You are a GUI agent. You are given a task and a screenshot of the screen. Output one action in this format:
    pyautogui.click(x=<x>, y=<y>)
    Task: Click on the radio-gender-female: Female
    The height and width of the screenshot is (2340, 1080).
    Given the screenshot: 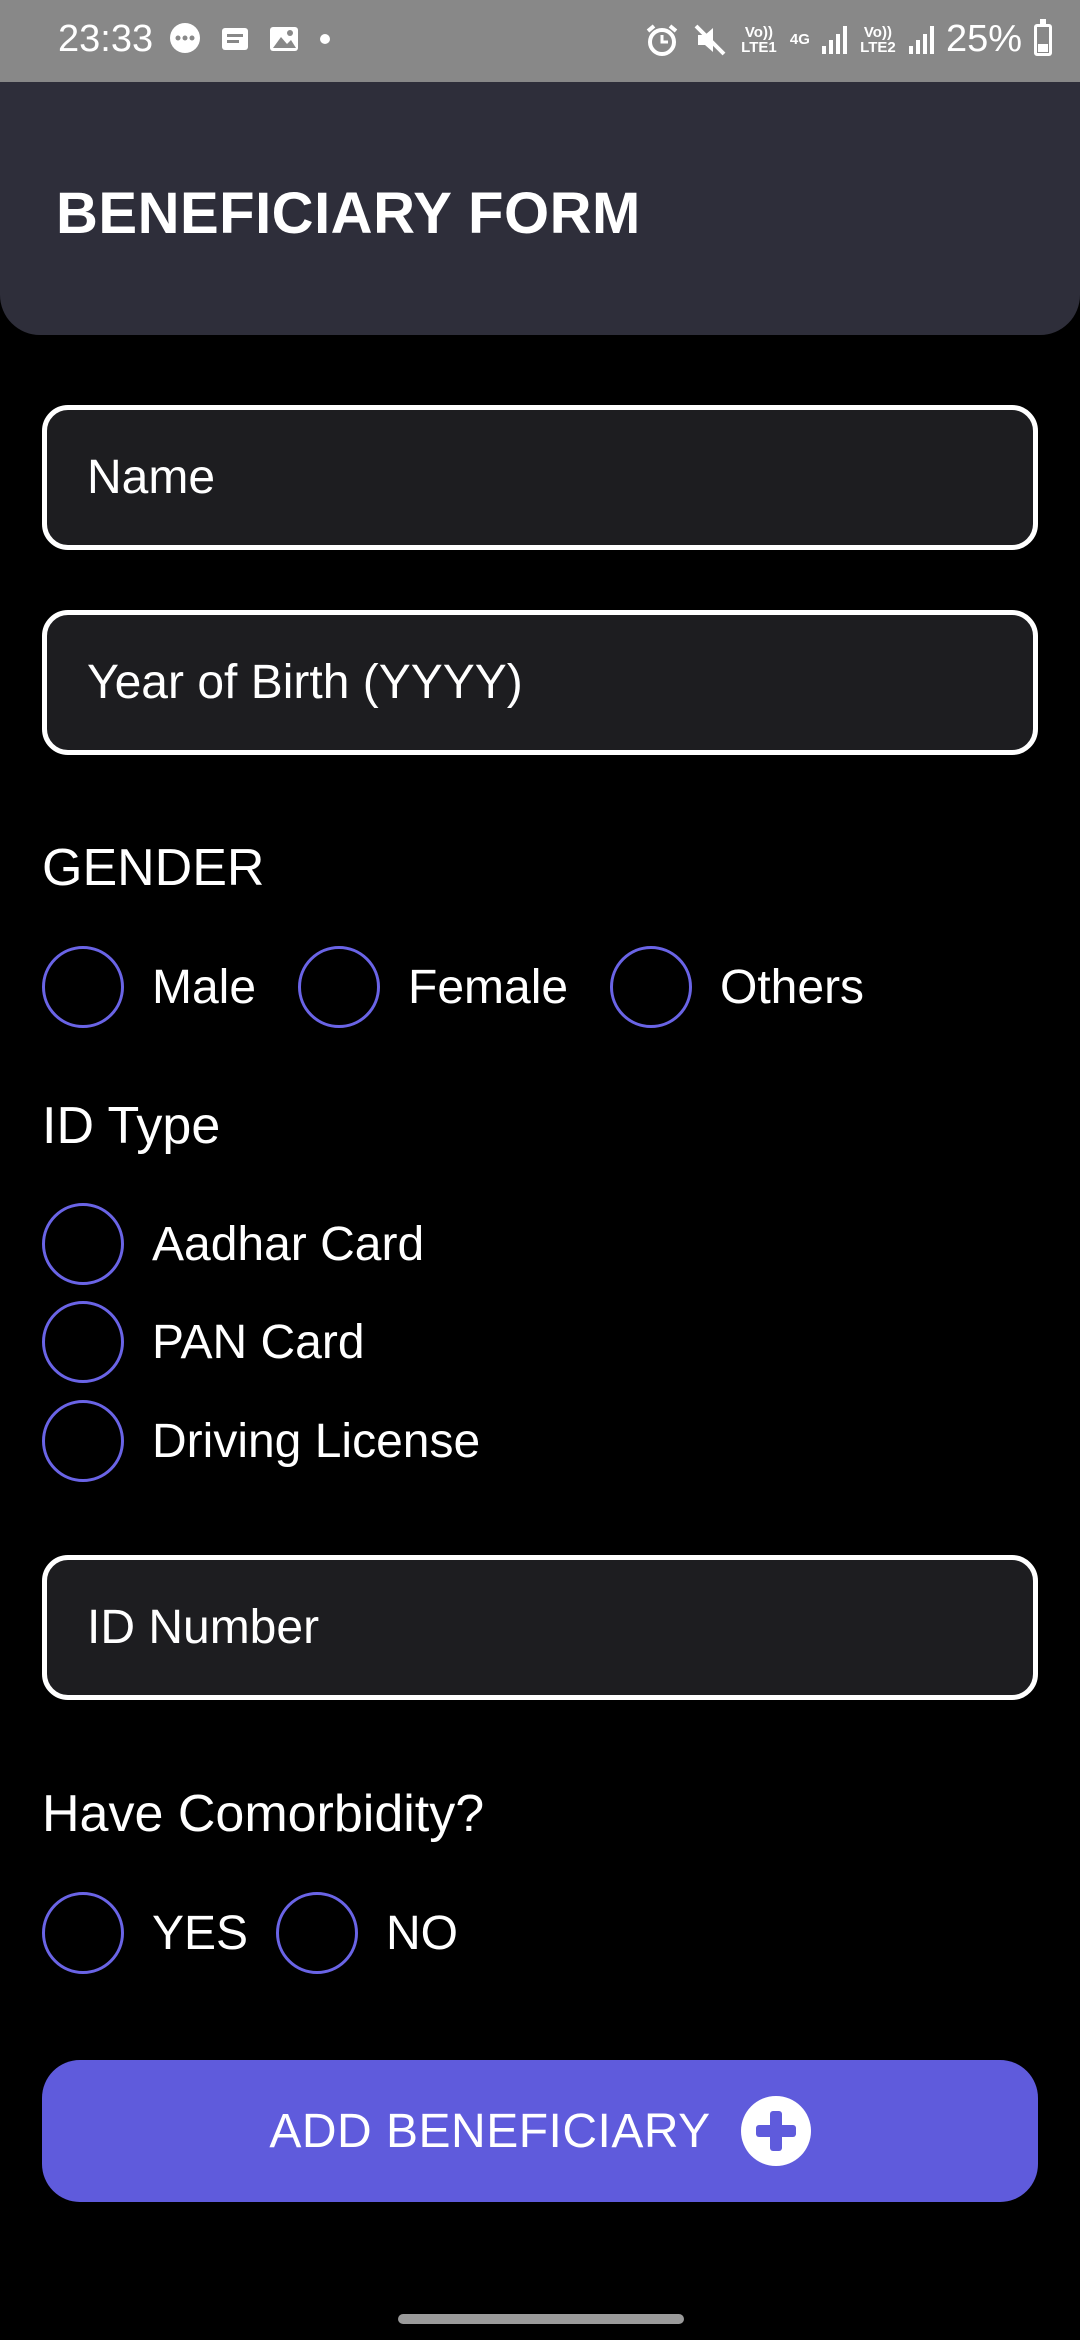 What is the action you would take?
    pyautogui.click(x=433, y=987)
    